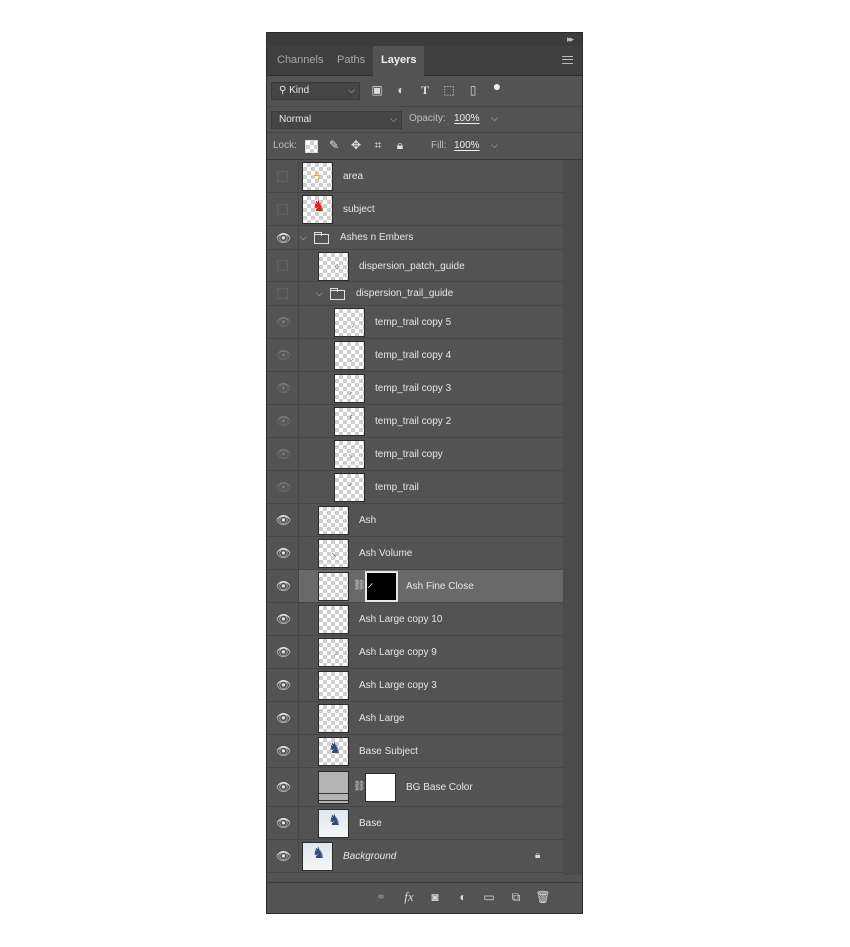  What do you see at coordinates (497, 86) in the screenshot?
I see `filter-toggle-icon: ●` at bounding box center [497, 86].